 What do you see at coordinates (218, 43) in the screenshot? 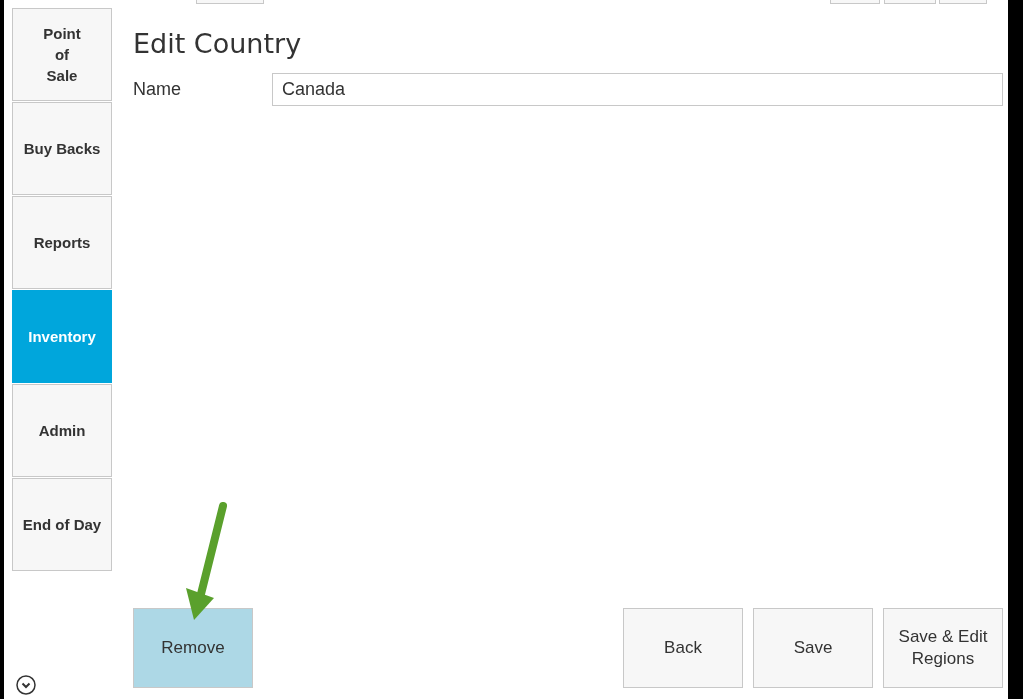
I see `page-title: Edit Country` at bounding box center [218, 43].